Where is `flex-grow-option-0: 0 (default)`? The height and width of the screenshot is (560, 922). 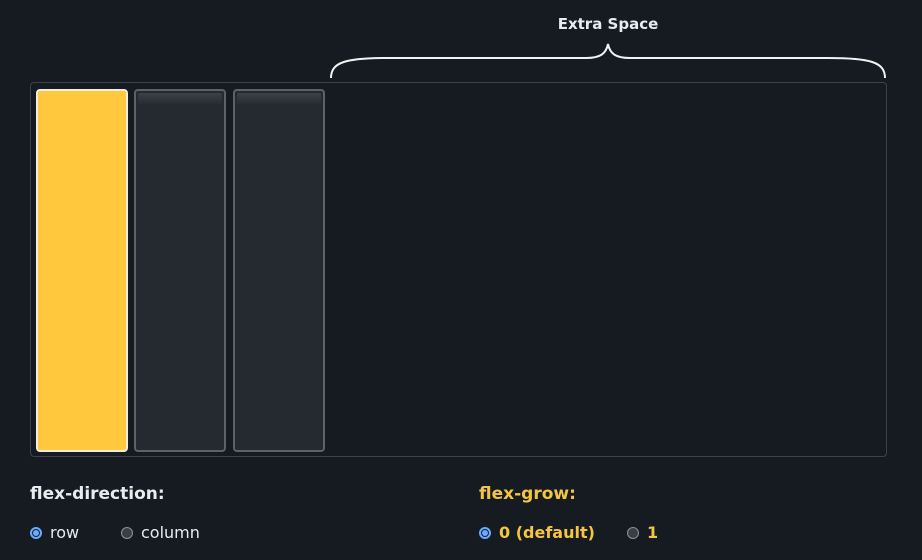 flex-grow-option-0: 0 (default) is located at coordinates (537, 532).